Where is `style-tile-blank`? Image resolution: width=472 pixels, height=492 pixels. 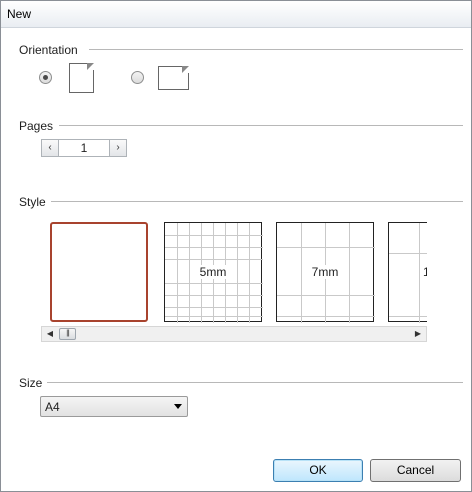 style-tile-blank is located at coordinates (99, 272).